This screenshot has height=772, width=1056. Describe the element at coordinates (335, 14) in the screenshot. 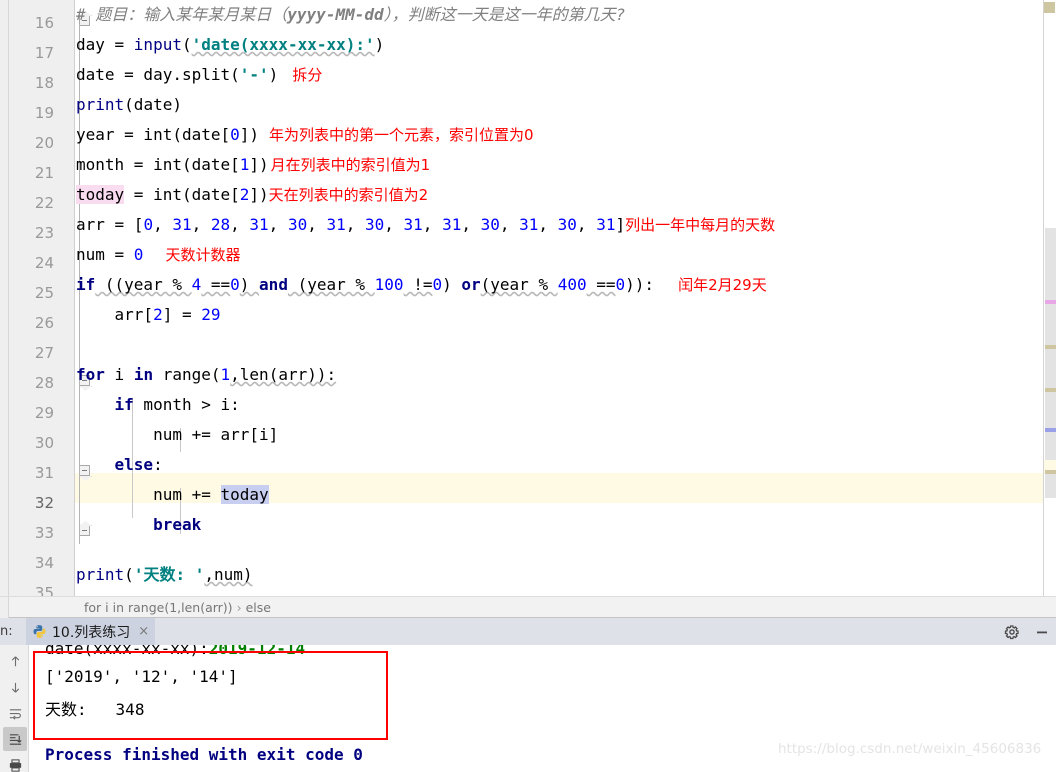

I see `comment-text-bold: yyyy-MM-dd` at that location.